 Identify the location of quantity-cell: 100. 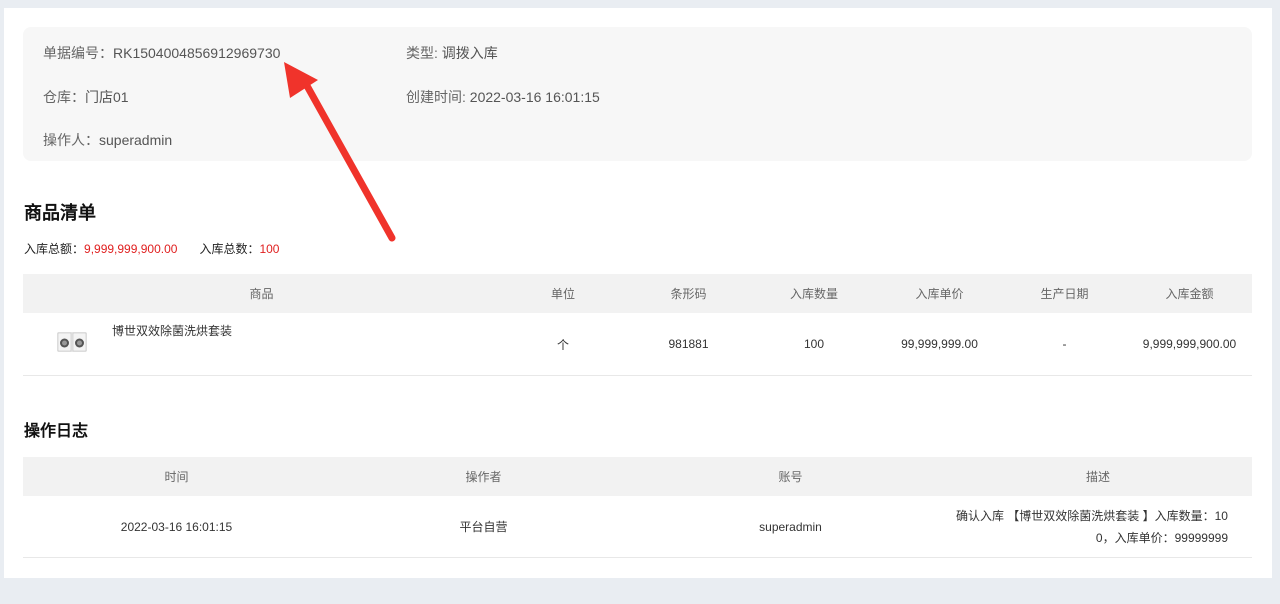
(814, 344).